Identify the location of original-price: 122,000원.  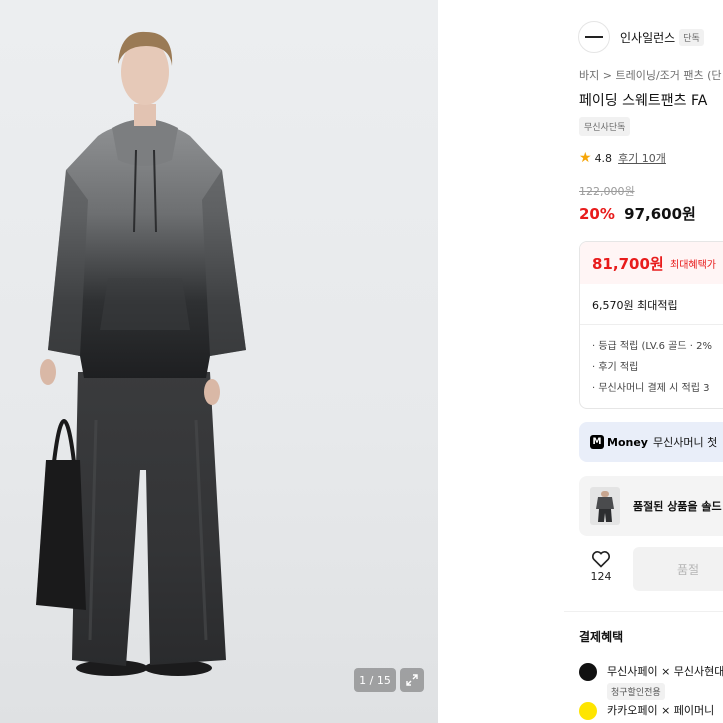
(607, 191).